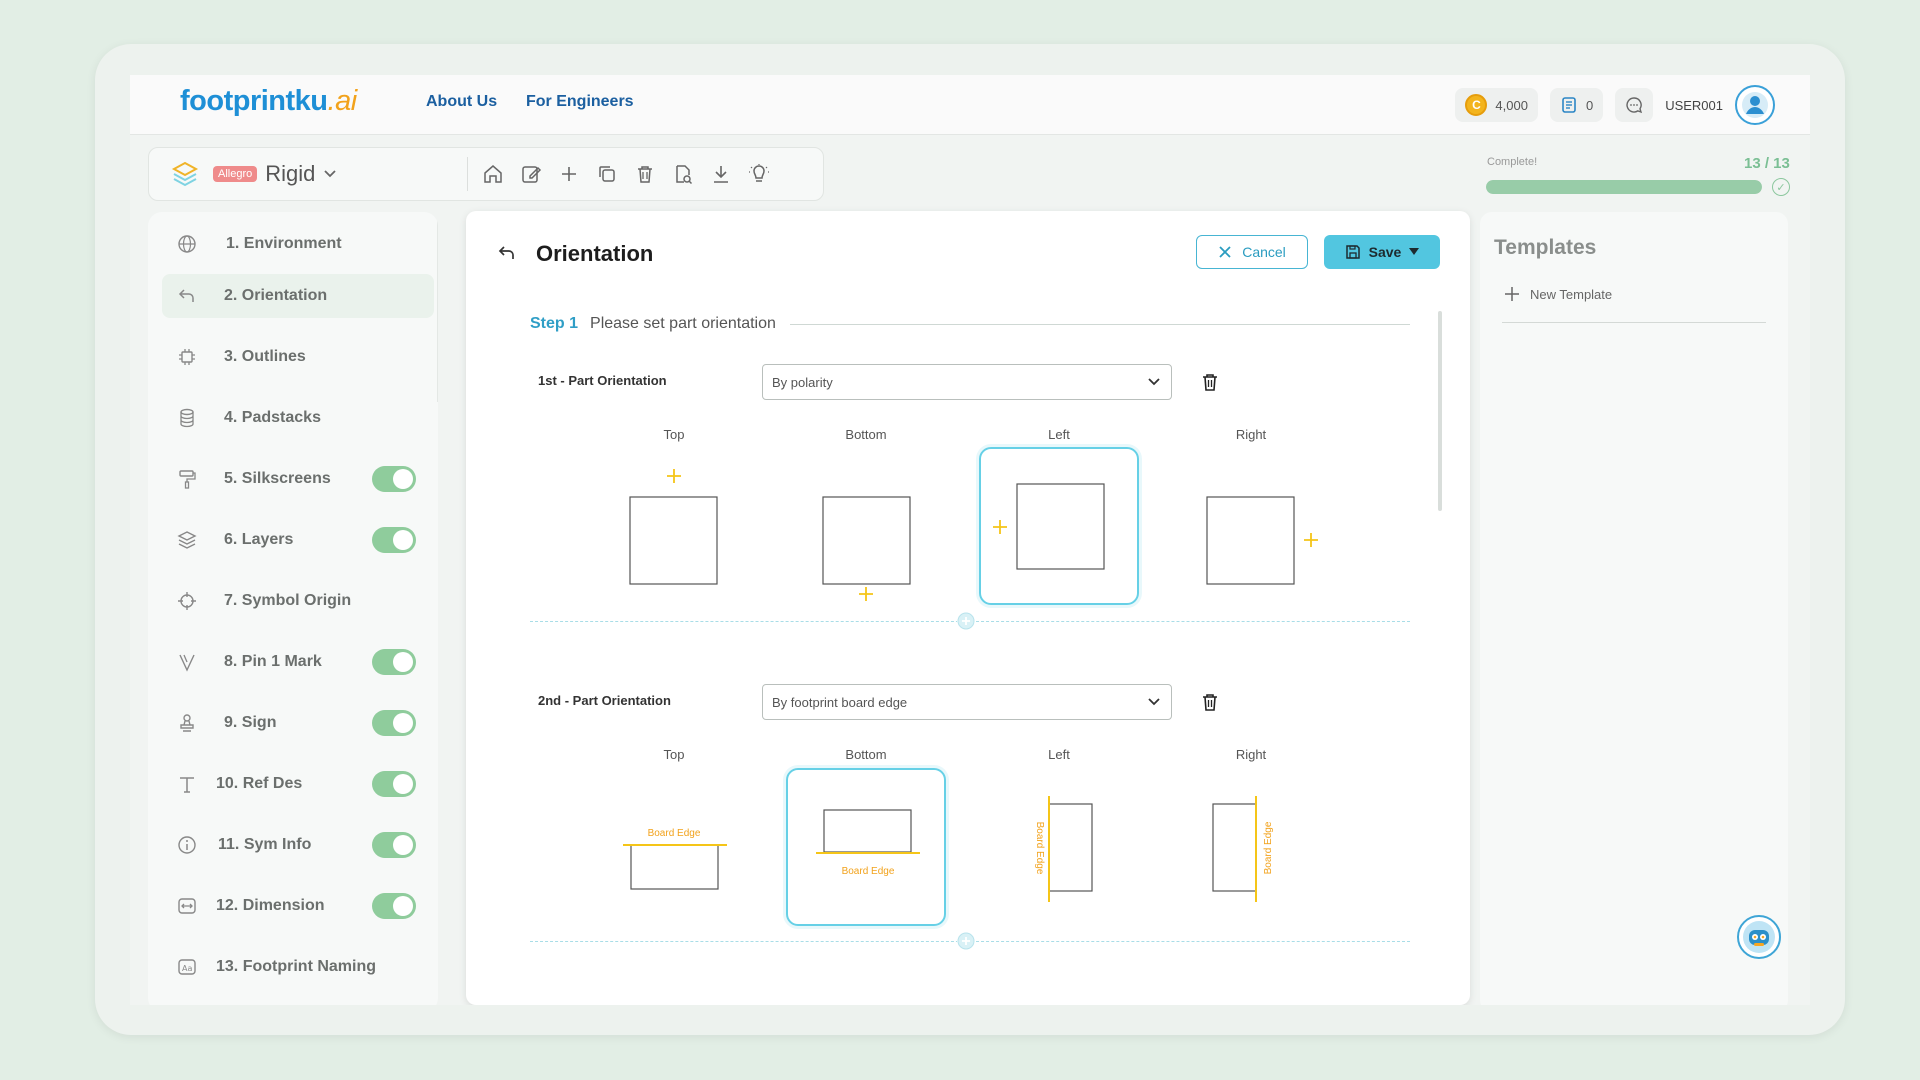 The height and width of the screenshot is (1080, 1920). I want to click on coin-icon: C, so click(1476, 105).